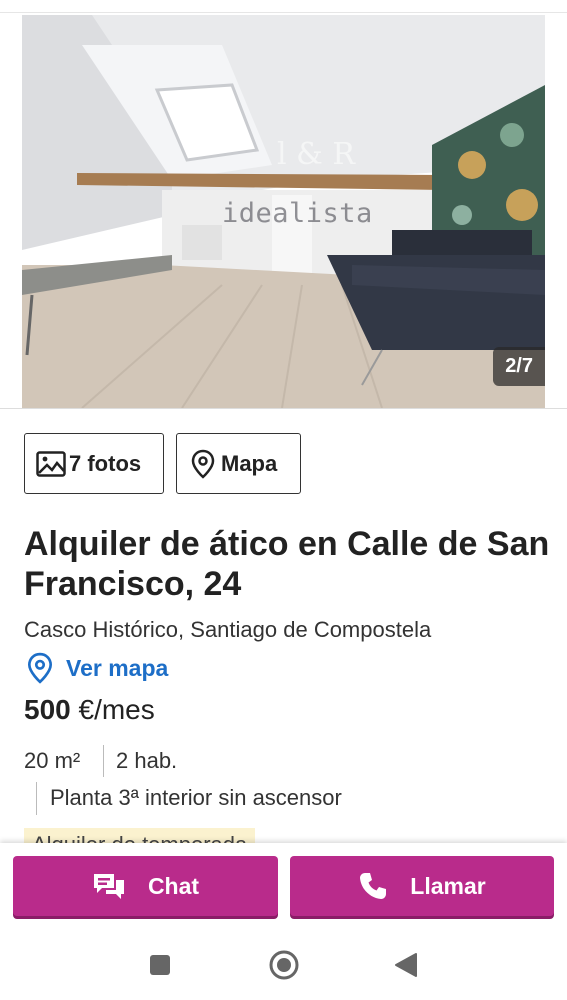  What do you see at coordinates (117, 667) in the screenshot?
I see `view-map-label: Ver mapa` at bounding box center [117, 667].